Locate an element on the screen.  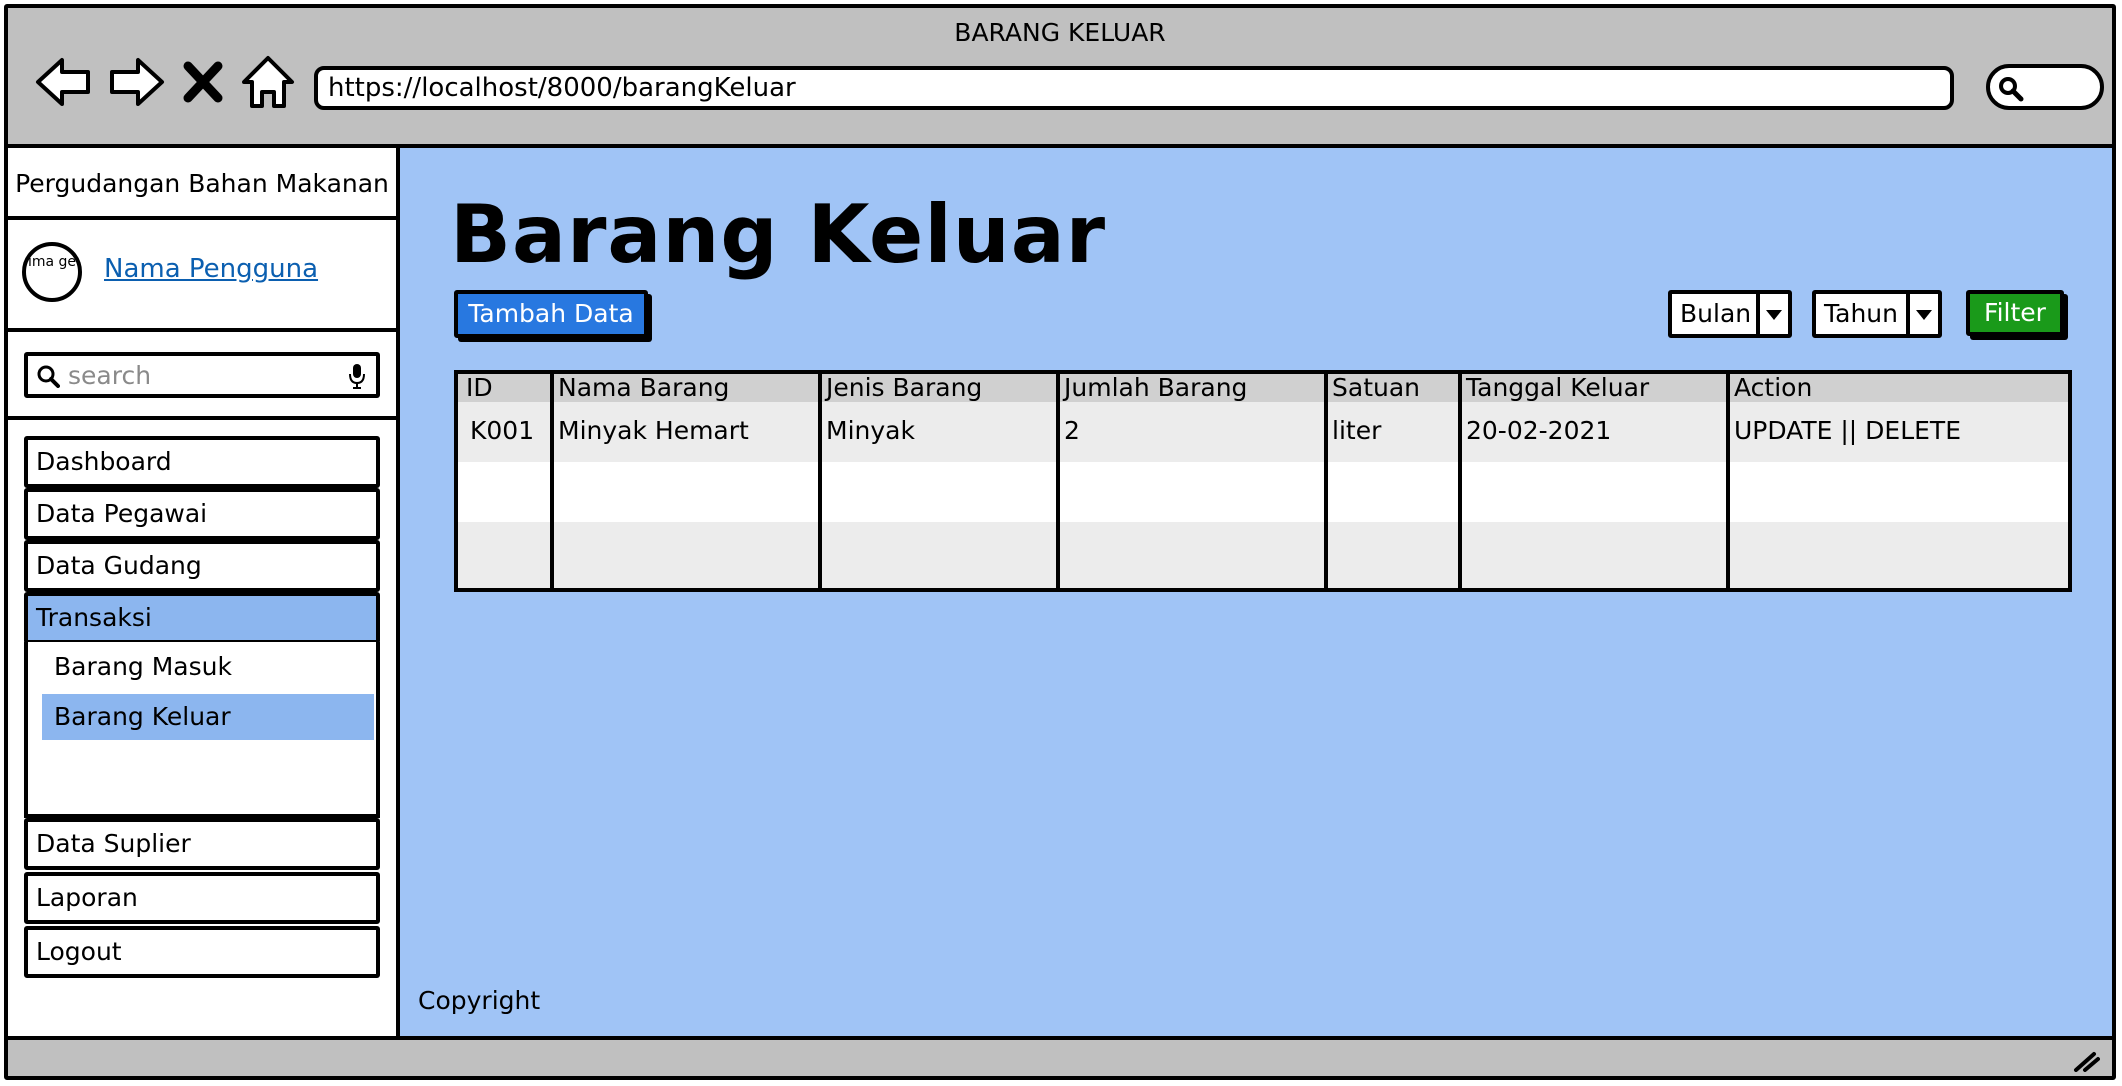
table-cell: Minyak is located at coordinates (870, 430).